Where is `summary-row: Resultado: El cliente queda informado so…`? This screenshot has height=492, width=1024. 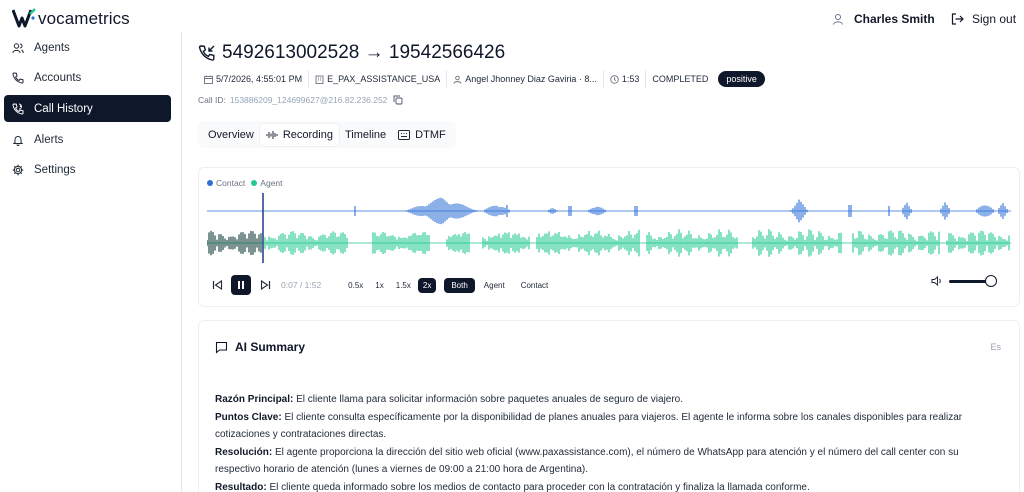
summary-row: Resultado: El cliente queda informado so… is located at coordinates (610, 485).